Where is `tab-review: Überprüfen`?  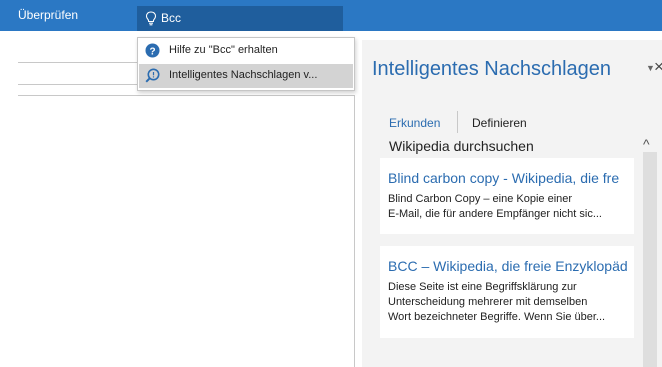 tab-review: Überprüfen is located at coordinates (48, 15).